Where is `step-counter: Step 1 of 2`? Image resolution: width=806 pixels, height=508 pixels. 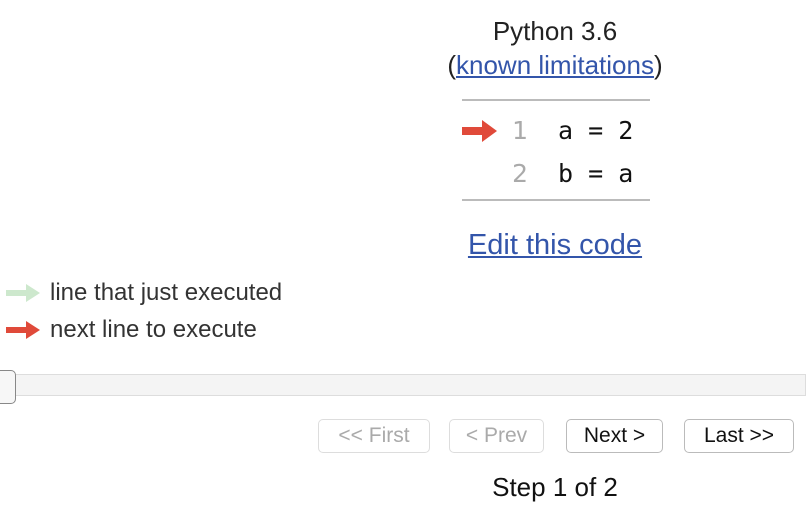 step-counter: Step 1 of 2 is located at coordinates (555, 487).